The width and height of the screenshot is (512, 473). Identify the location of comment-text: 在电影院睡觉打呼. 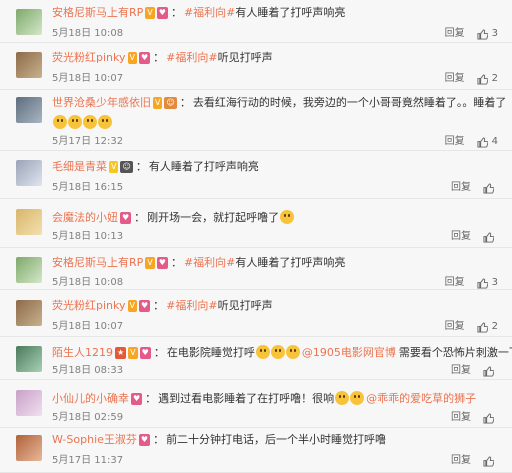
(210, 352).